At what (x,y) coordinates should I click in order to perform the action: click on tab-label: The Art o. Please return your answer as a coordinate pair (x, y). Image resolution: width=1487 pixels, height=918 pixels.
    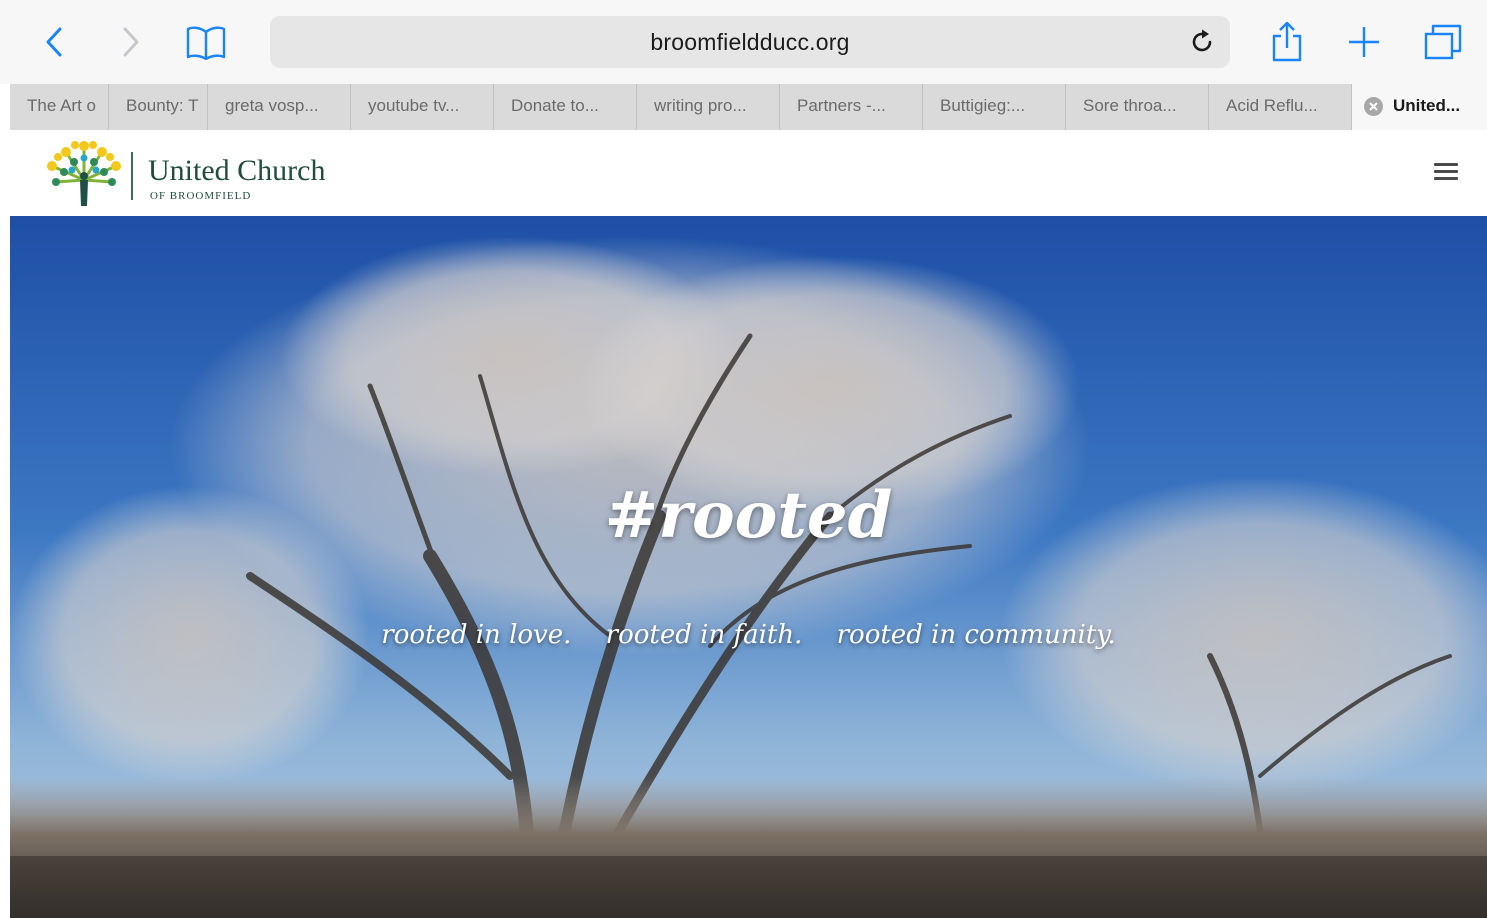
    Looking at the image, I should click on (61, 105).